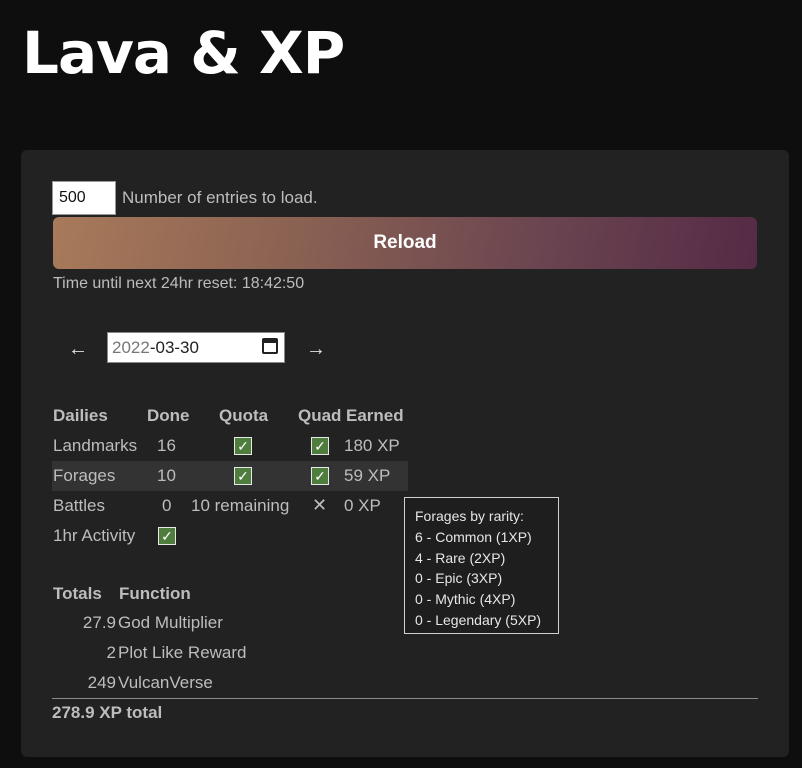  I want to click on tooltip-line: 6 - Common (1XP), so click(473, 536).